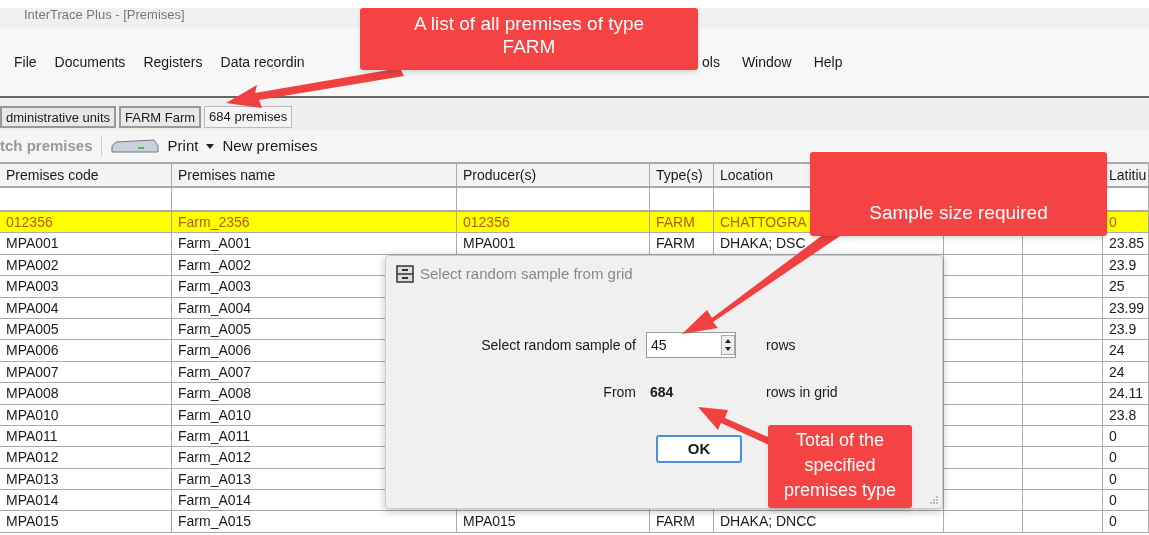 Image resolution: width=1149 pixels, height=535 pixels. I want to click on from-label: From, so click(619, 392).